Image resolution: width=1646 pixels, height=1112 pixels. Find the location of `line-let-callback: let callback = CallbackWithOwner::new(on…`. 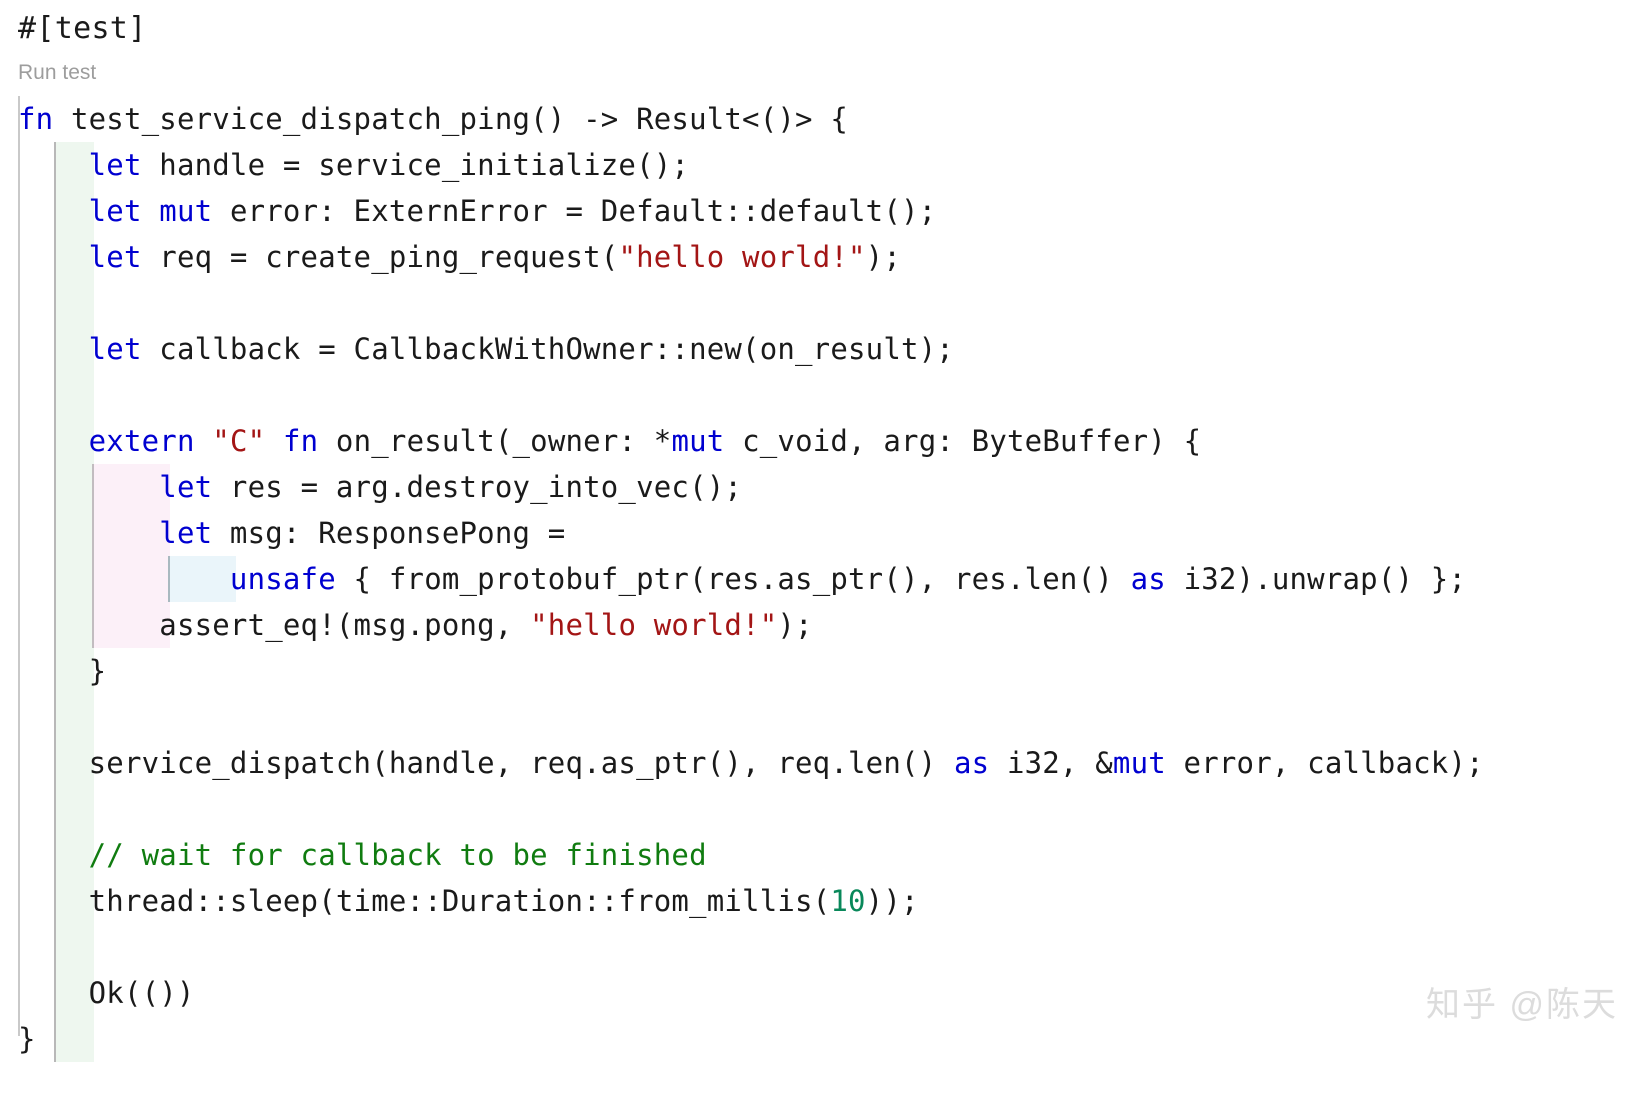

line-let-callback: let callback = CallbackWithOwner::new(on… is located at coordinates (823, 349).